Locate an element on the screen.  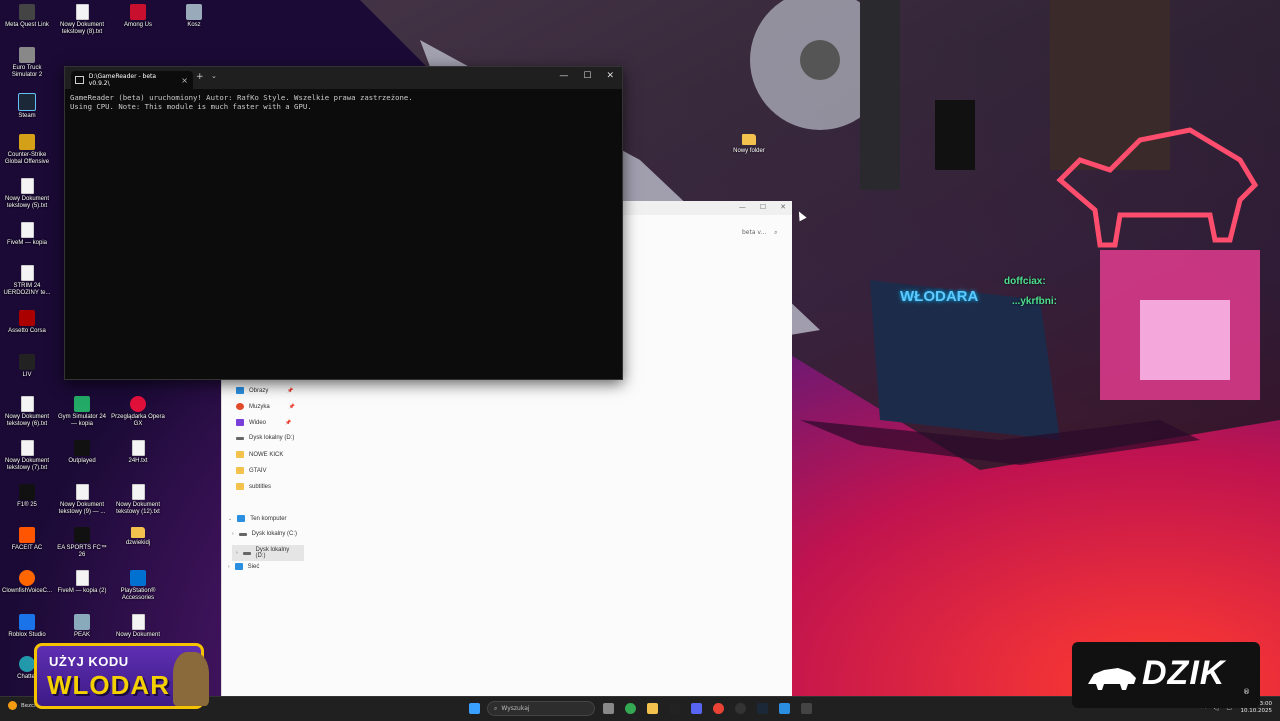
desktop-icon-assetto-corsa: Assetto Corsa is located at coordinates (27, 322).